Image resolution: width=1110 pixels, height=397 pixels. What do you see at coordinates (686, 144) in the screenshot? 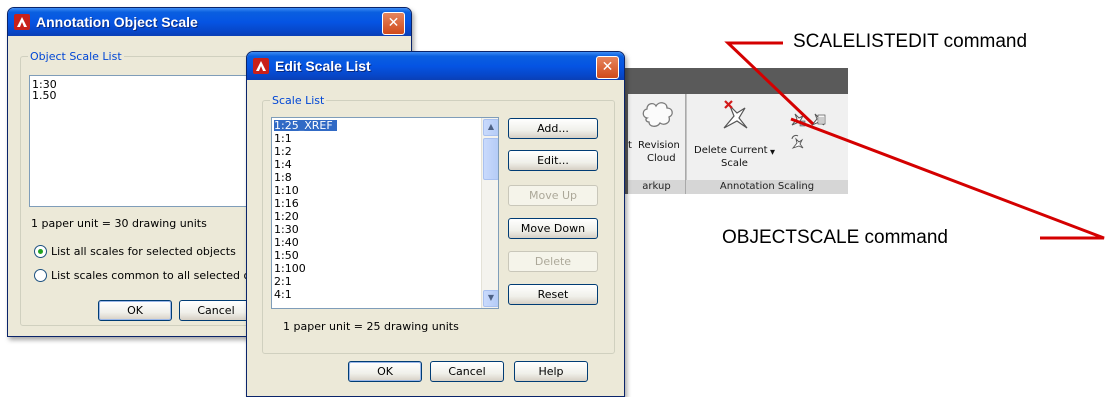
I see `ribbon-separator` at bounding box center [686, 144].